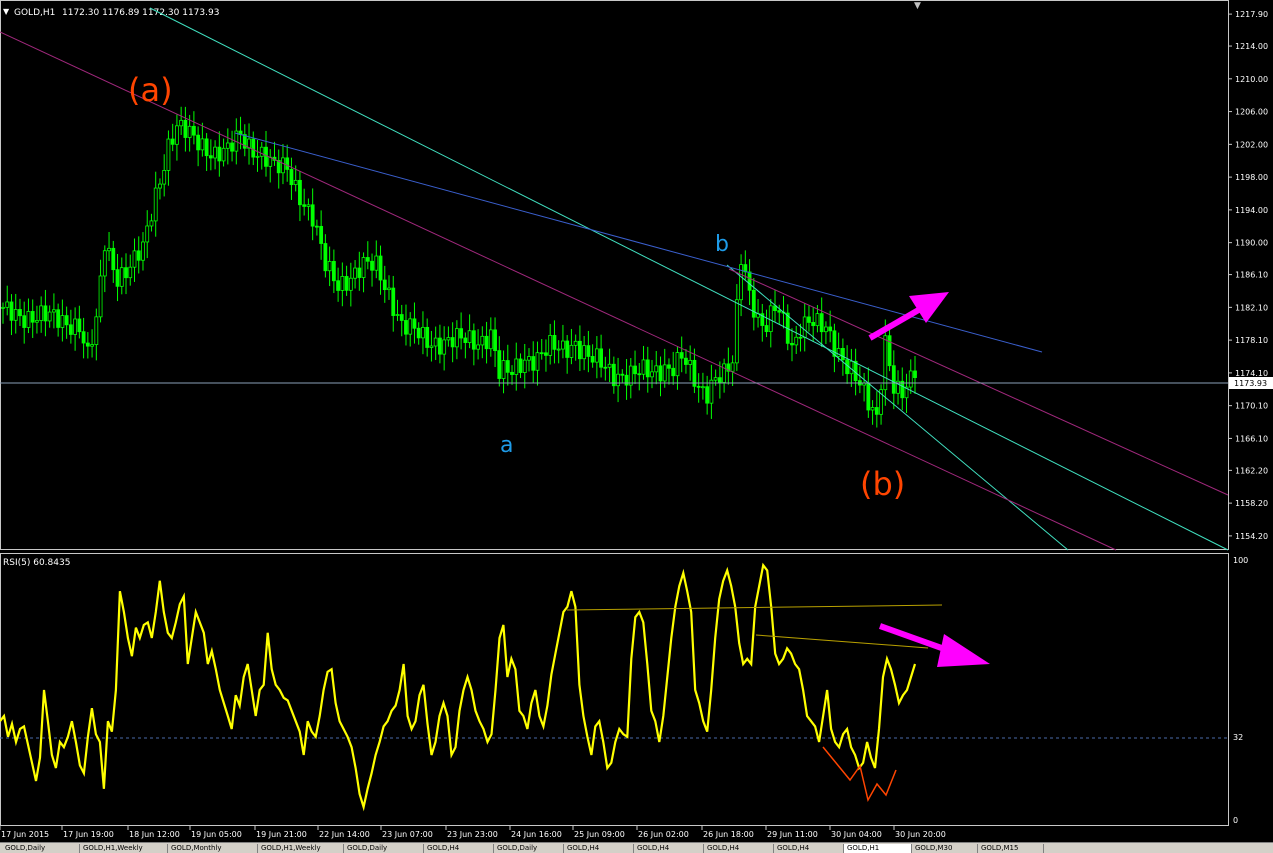  What do you see at coordinates (1251, 438) in the screenshot?
I see `price-tick-label: 1166.10` at bounding box center [1251, 438].